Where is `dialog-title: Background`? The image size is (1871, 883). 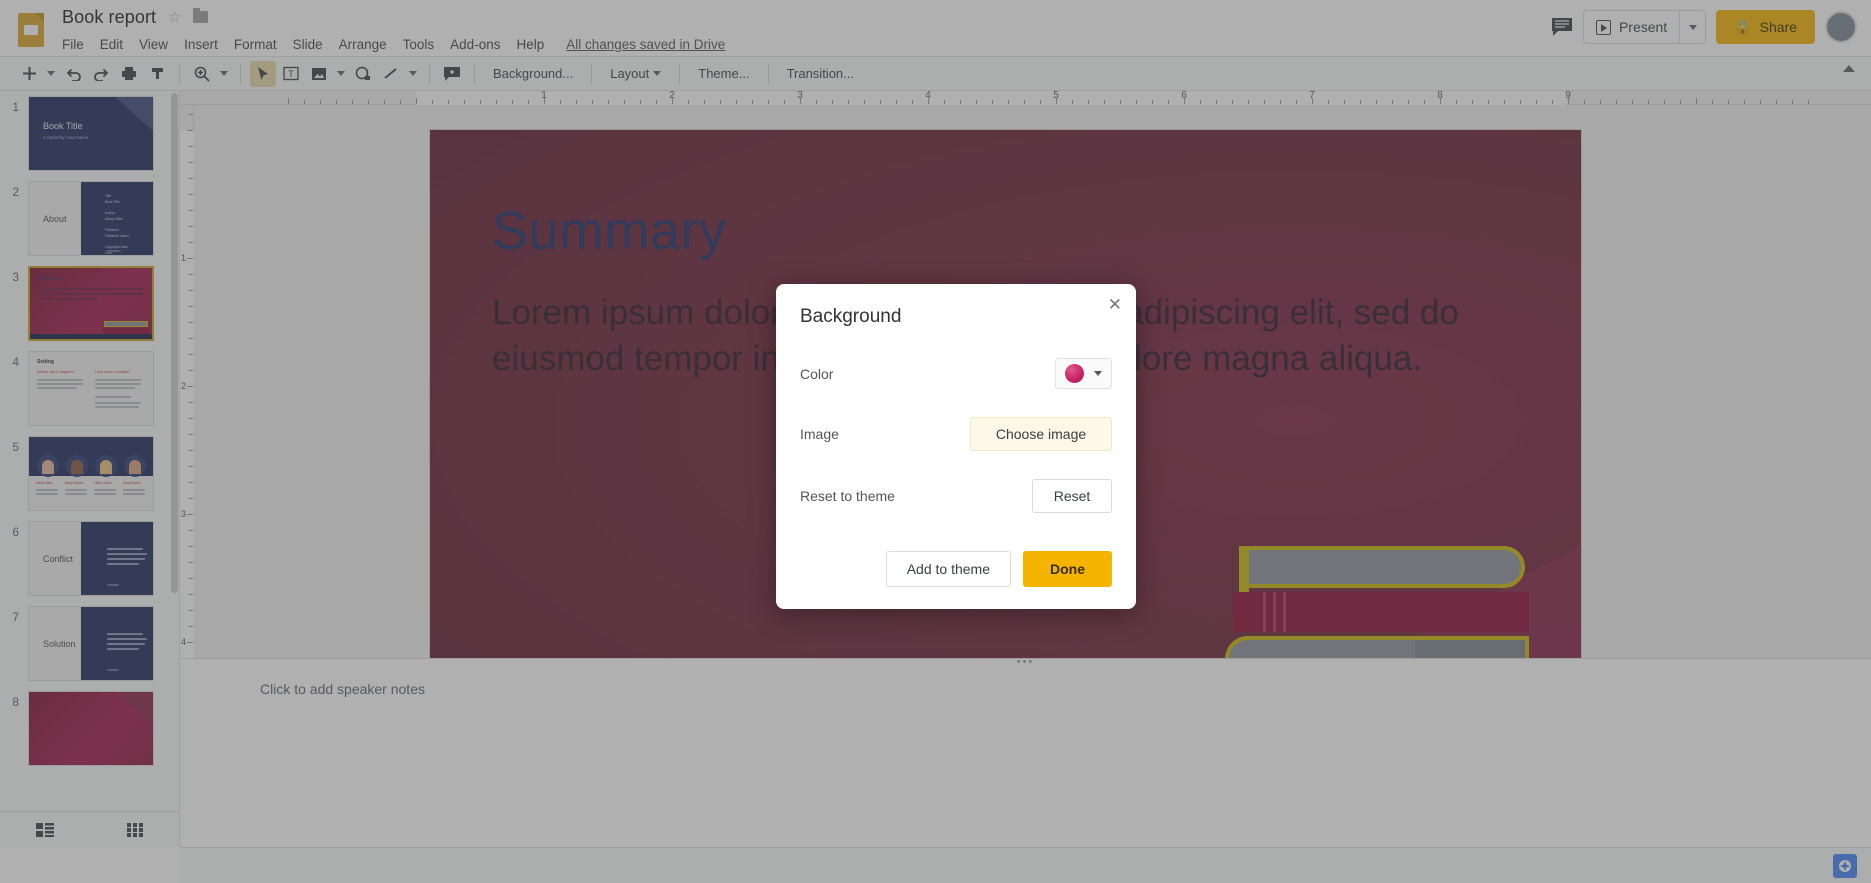 dialog-title: Background is located at coordinates (851, 316).